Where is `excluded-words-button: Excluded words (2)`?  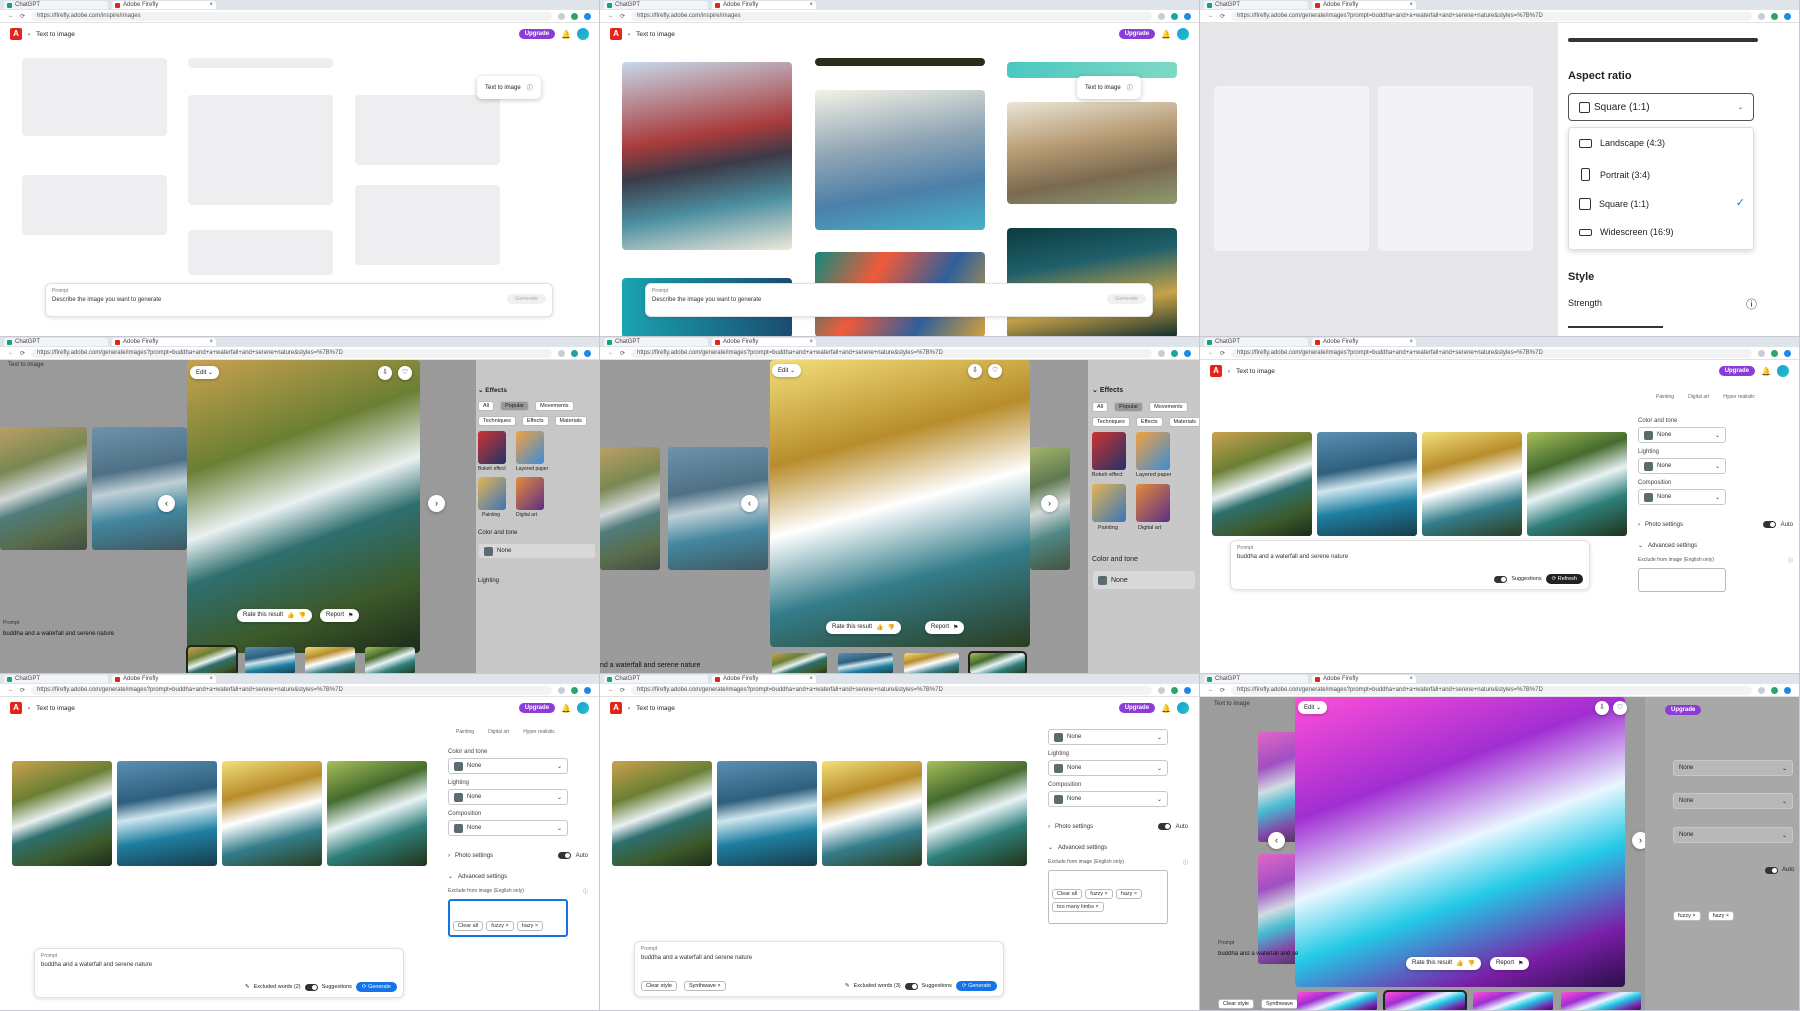
excluded-words-button: Excluded words (2) is located at coordinates (277, 987).